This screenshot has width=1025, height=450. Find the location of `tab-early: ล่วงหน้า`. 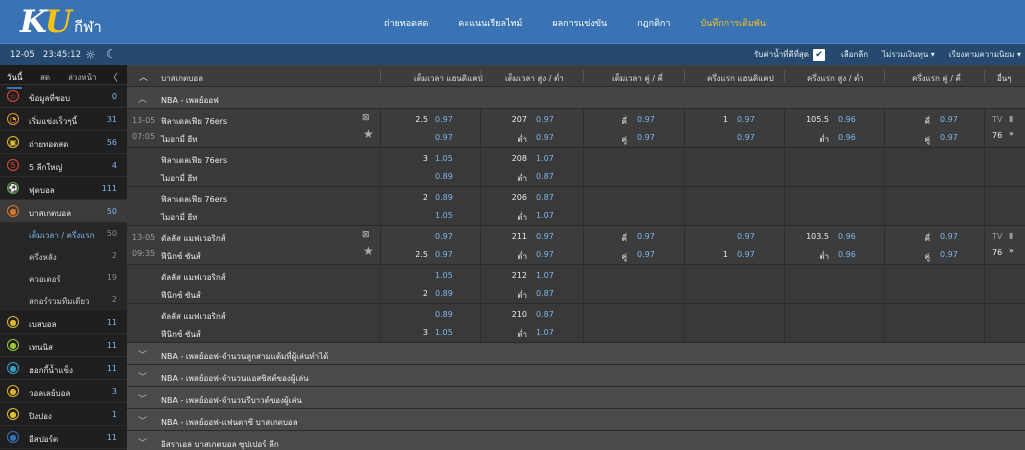

tab-early: ล่วงหน้า is located at coordinates (82, 77).